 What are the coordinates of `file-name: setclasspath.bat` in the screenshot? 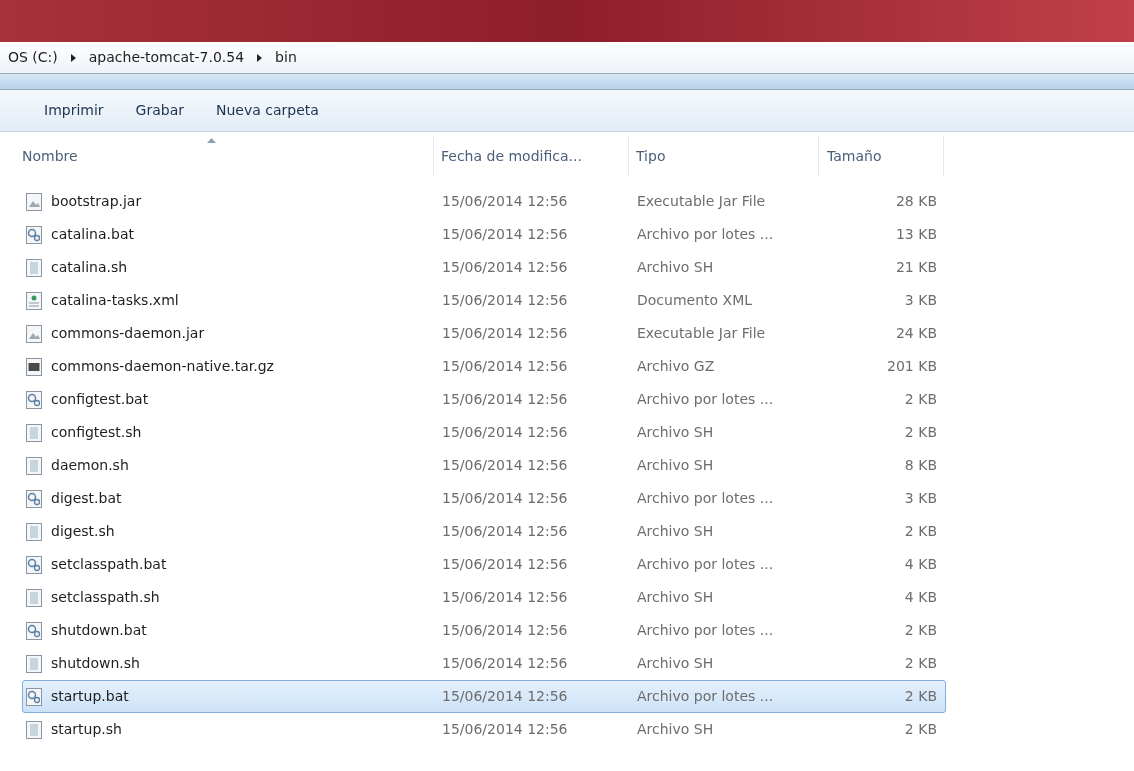 It's located at (109, 564).